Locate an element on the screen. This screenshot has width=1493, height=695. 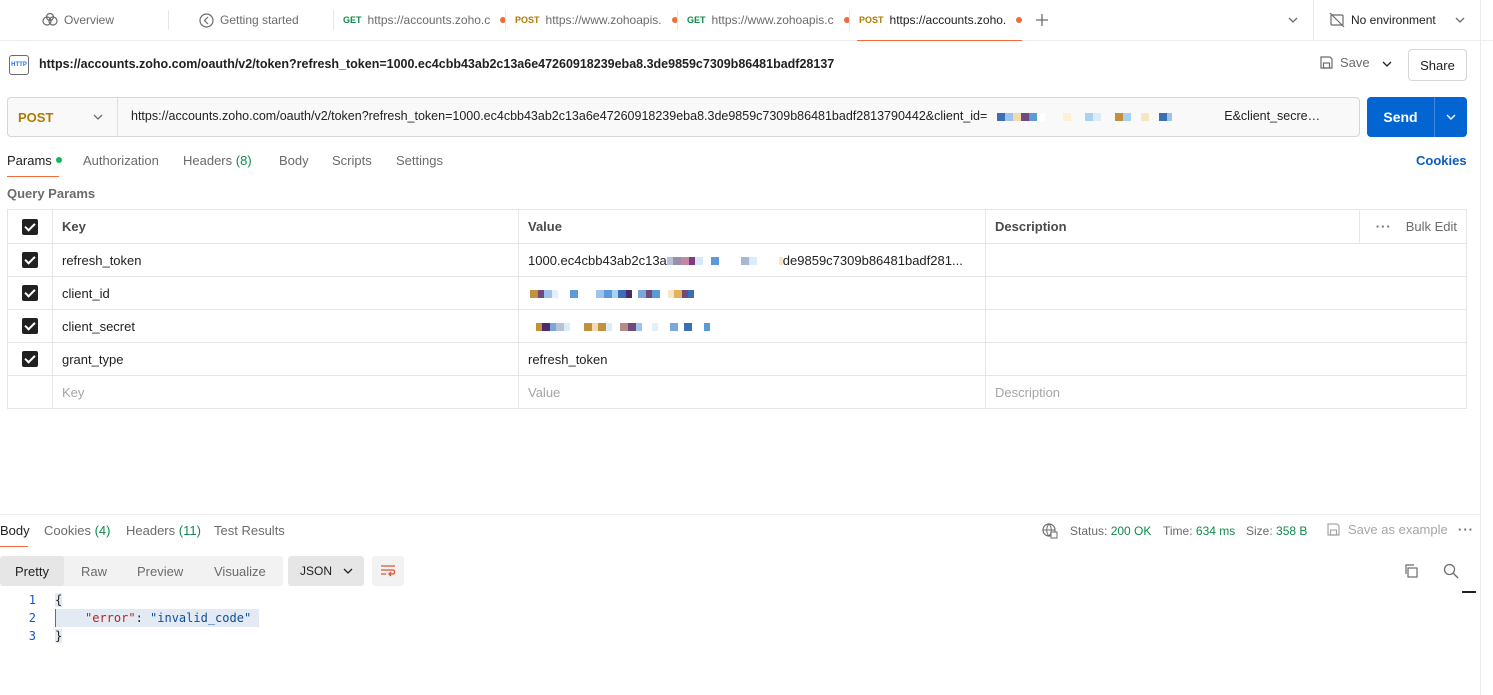
new-value-input: Value is located at coordinates (752, 392).